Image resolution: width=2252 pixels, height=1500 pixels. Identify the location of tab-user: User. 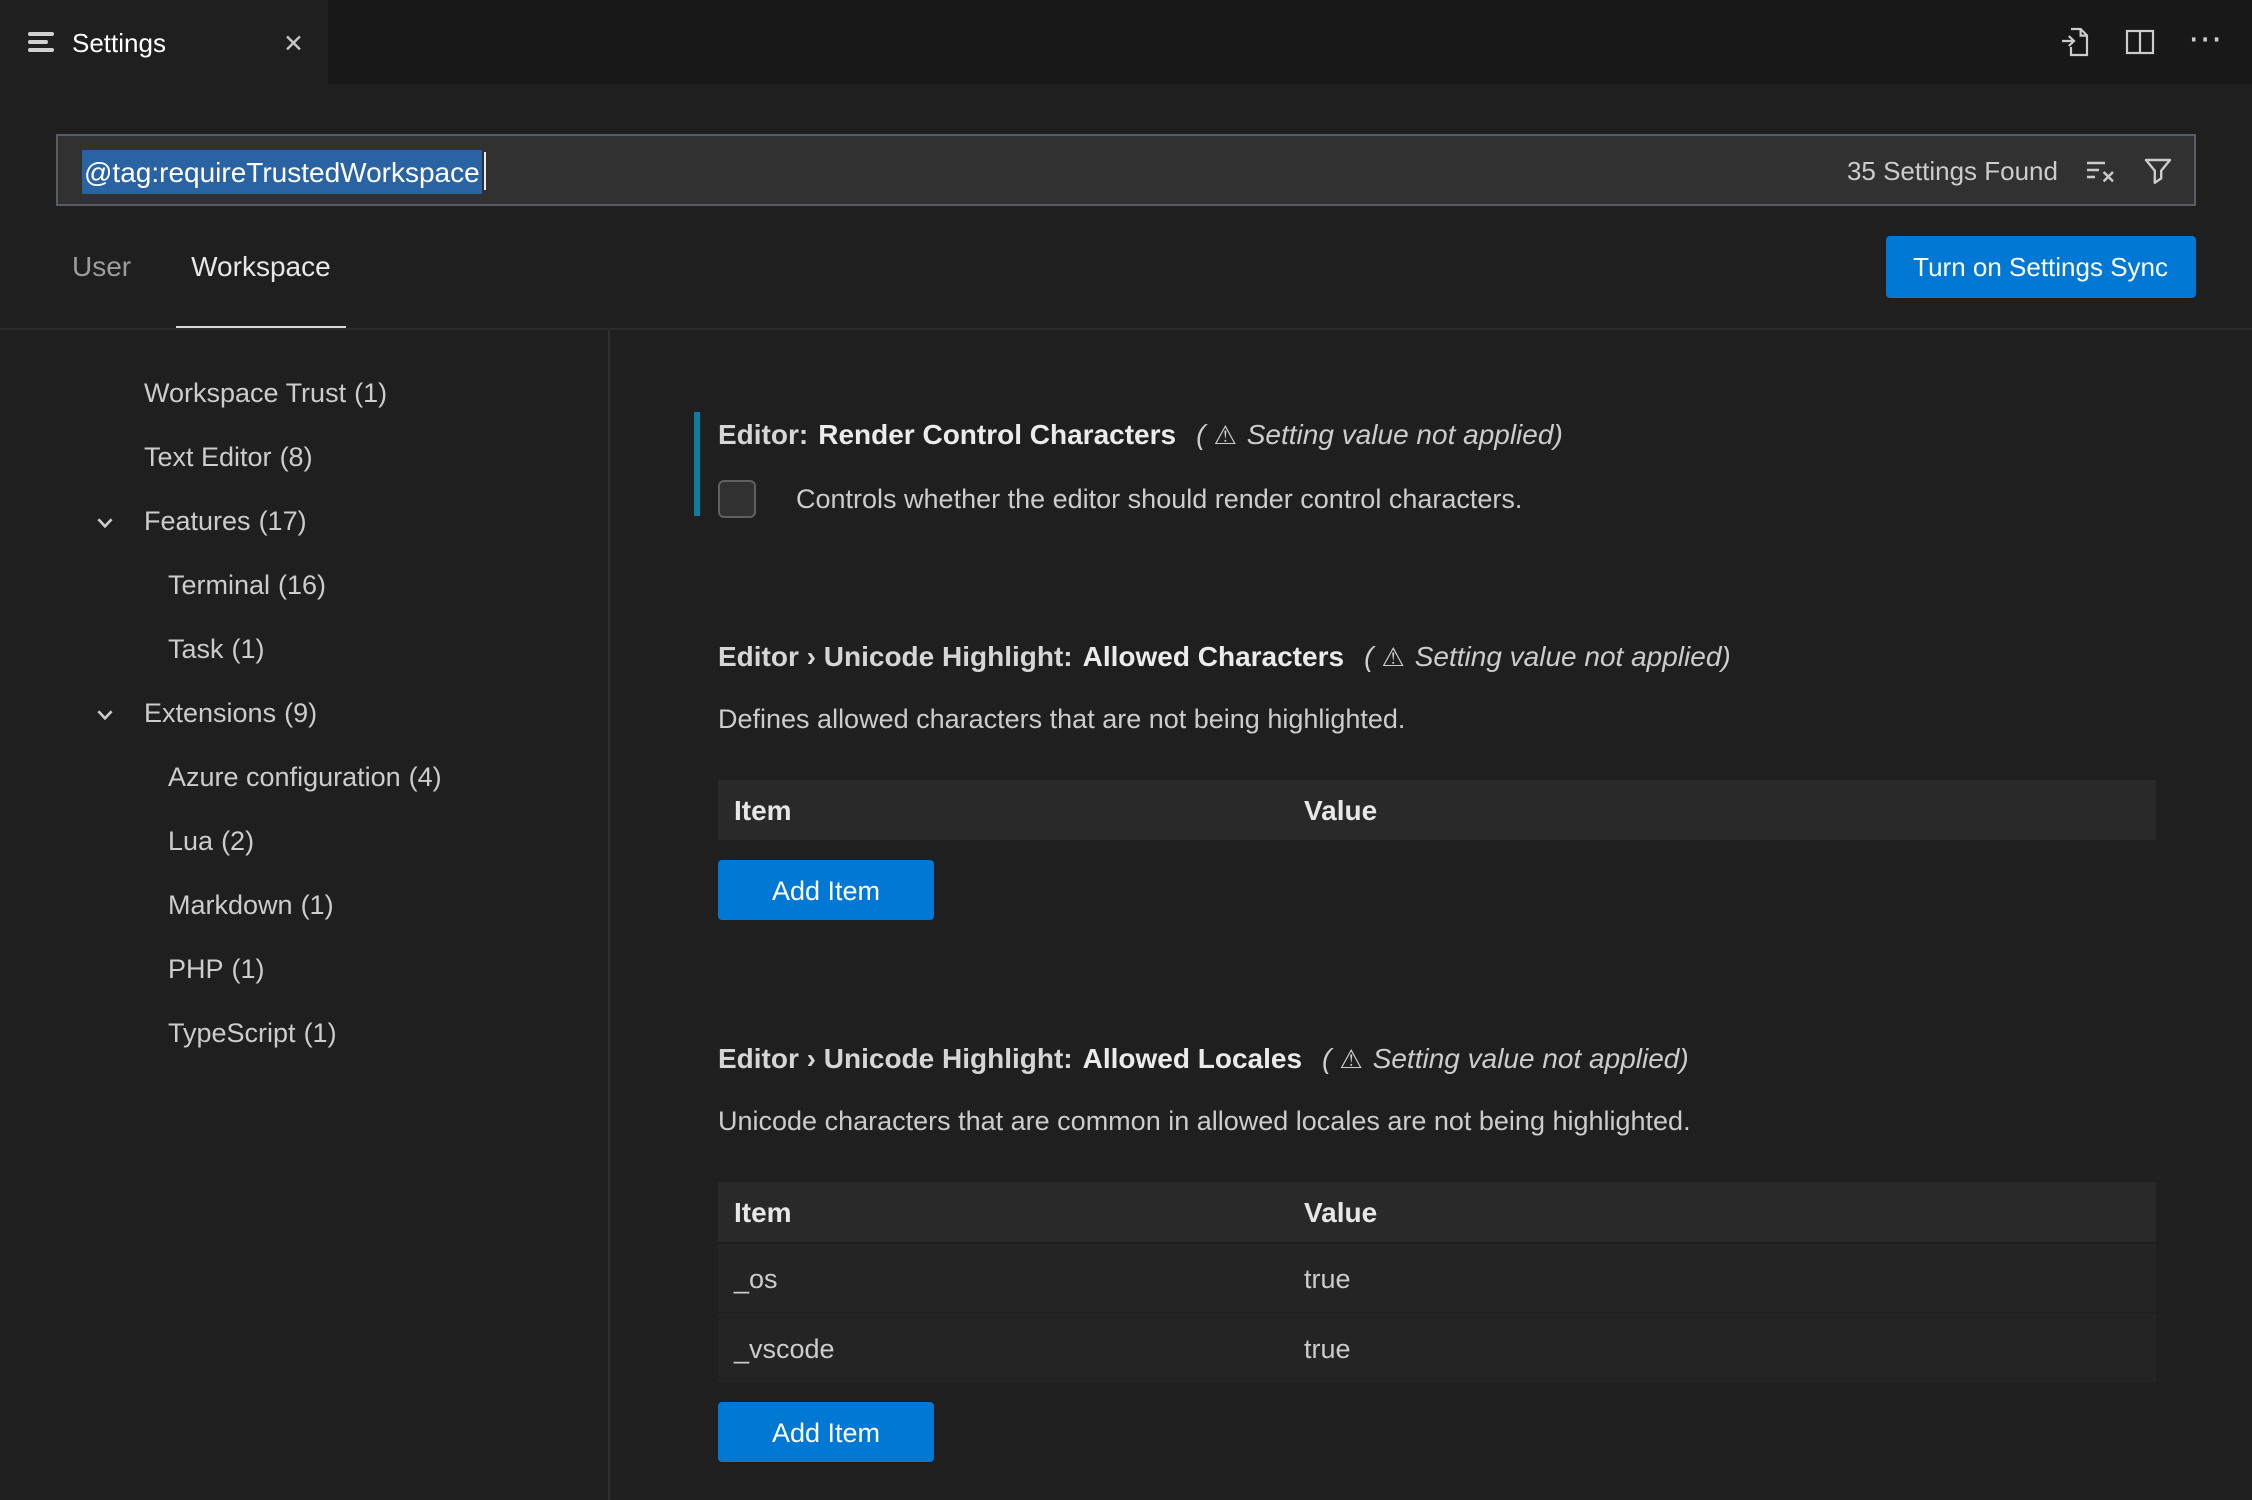
(101, 267).